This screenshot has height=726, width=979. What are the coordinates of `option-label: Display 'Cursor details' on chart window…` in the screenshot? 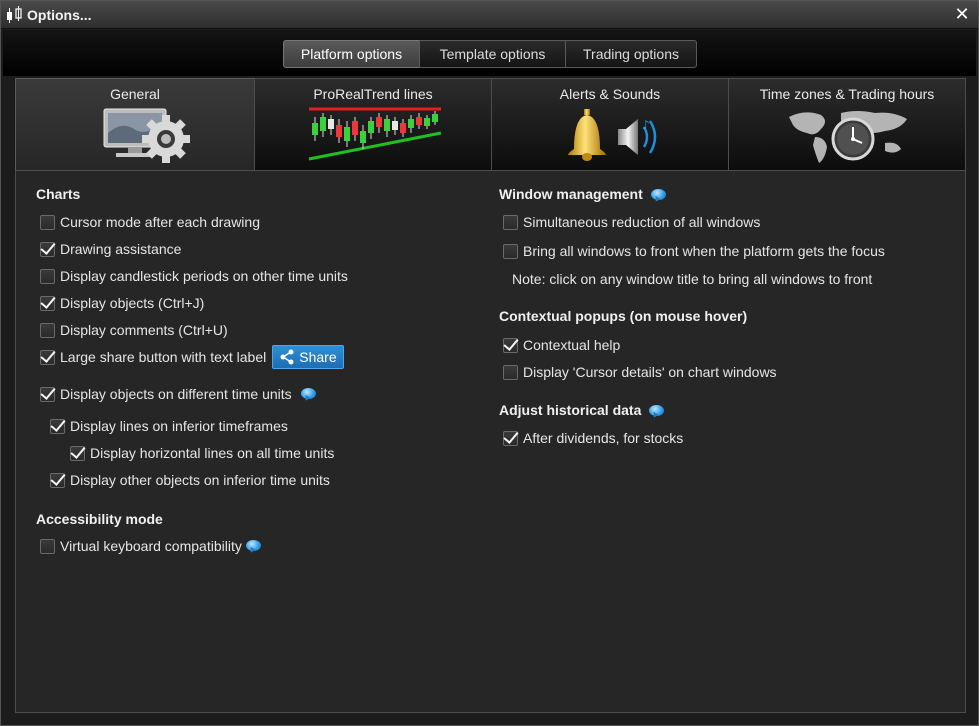 It's located at (650, 372).